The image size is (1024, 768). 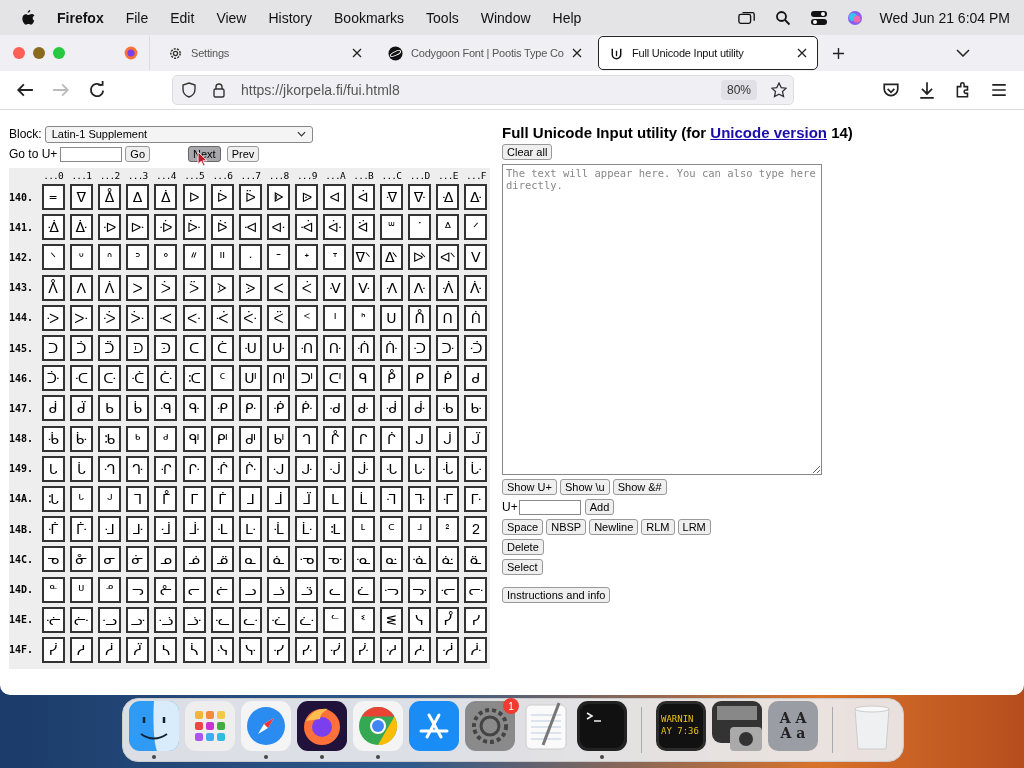 What do you see at coordinates (335, 408) in the screenshot?
I see `character-button: ᑺ` at bounding box center [335, 408].